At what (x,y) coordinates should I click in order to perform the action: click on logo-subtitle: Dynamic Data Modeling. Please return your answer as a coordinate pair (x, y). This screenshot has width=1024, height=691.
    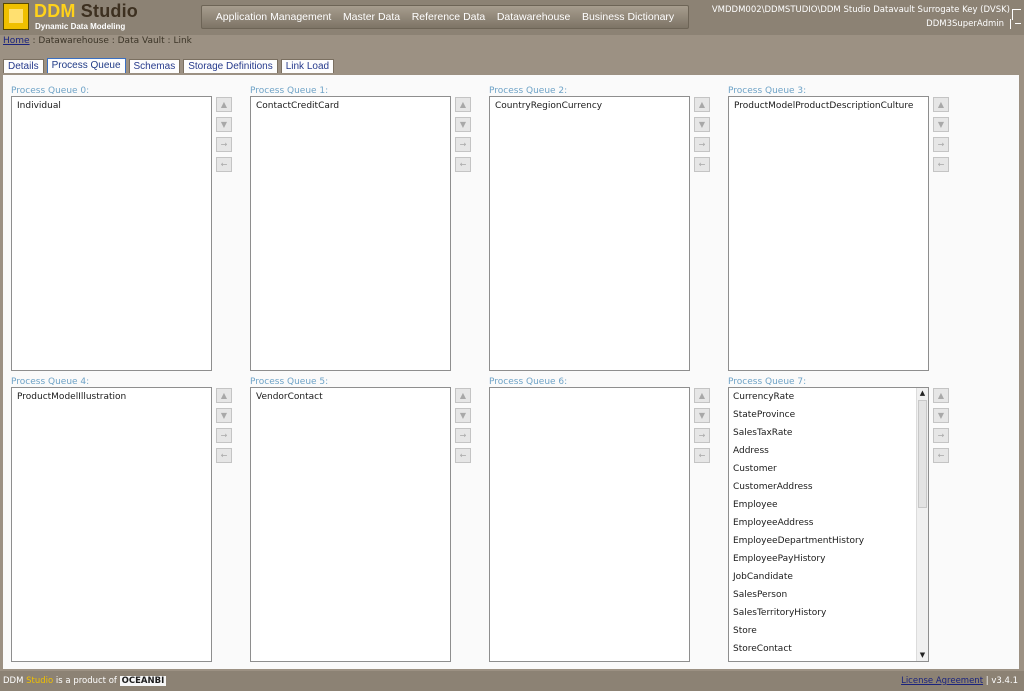
    Looking at the image, I should click on (80, 26).